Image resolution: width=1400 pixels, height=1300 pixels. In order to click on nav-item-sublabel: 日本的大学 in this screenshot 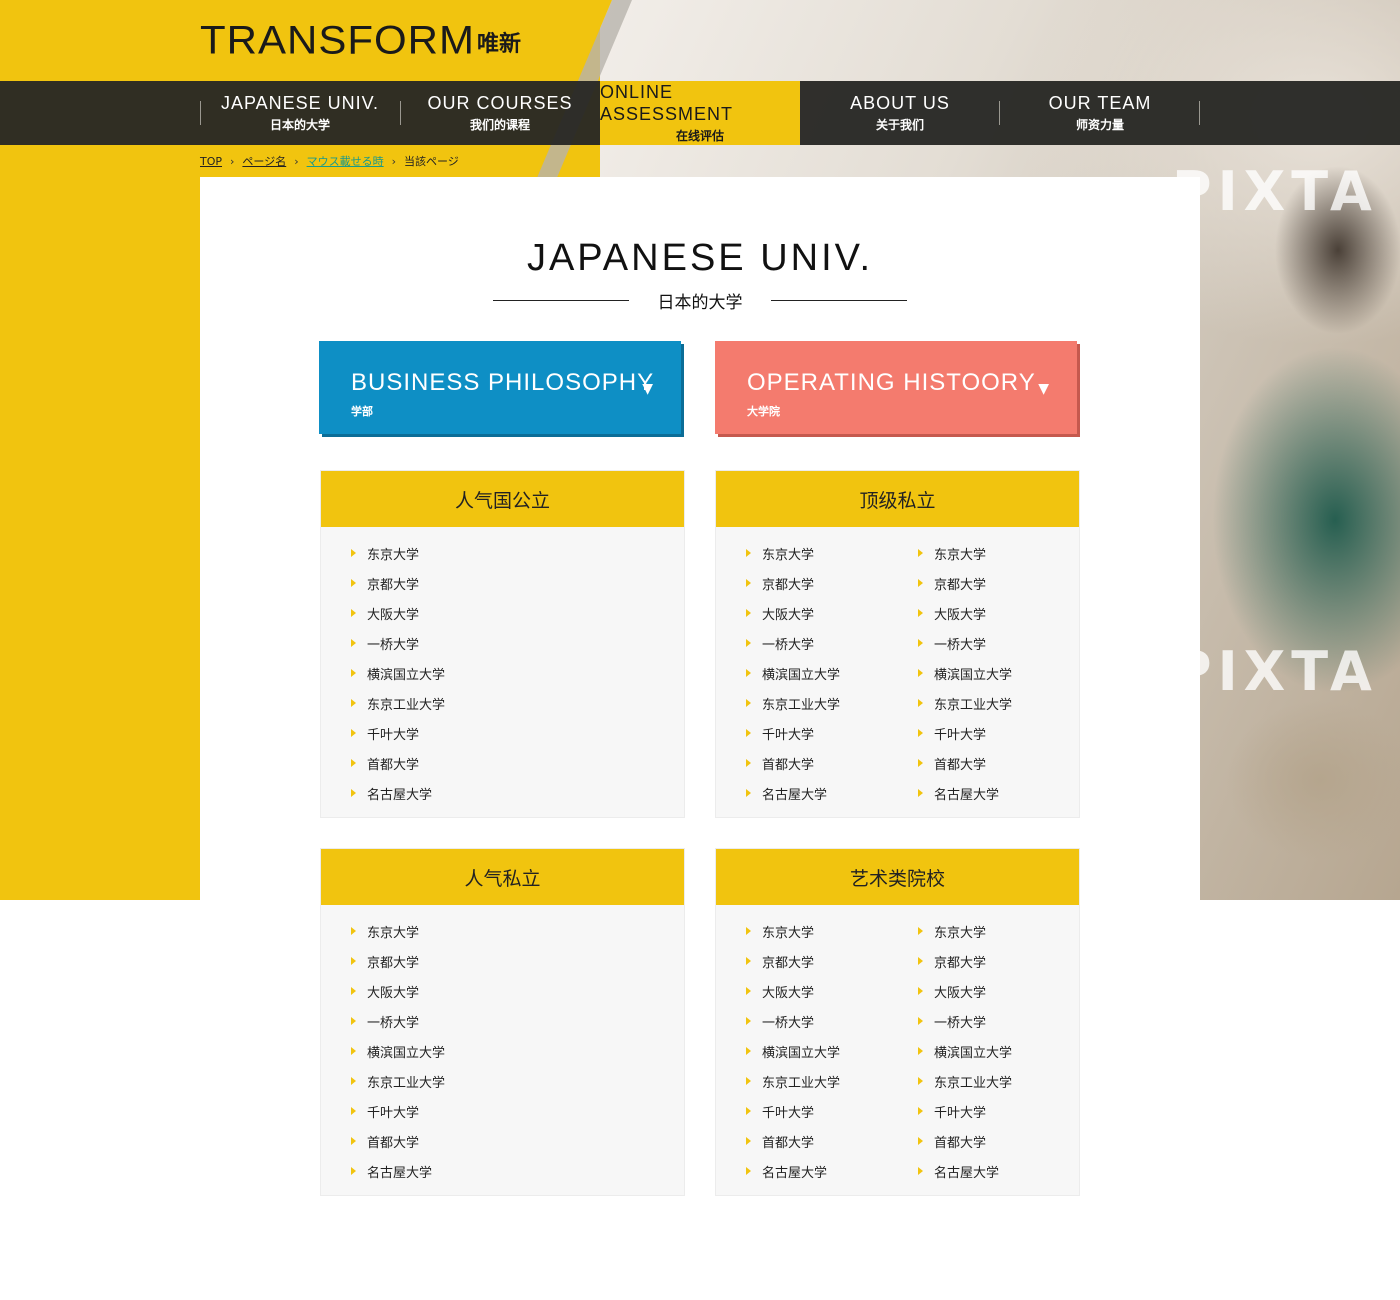, I will do `click(299, 125)`.